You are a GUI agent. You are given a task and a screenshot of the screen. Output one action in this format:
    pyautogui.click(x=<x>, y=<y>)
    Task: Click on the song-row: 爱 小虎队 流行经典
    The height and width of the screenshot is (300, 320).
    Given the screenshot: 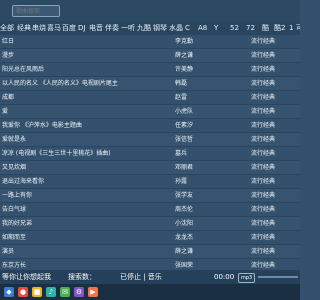 What is the action you would take?
    pyautogui.click(x=150, y=112)
    